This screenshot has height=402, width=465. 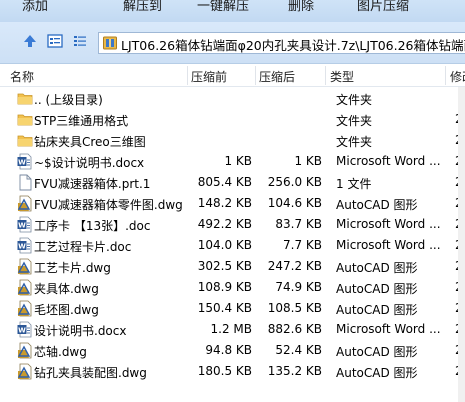 What do you see at coordinates (294, 266) in the screenshot?
I see `file-packed-size: 247.2 KB` at bounding box center [294, 266].